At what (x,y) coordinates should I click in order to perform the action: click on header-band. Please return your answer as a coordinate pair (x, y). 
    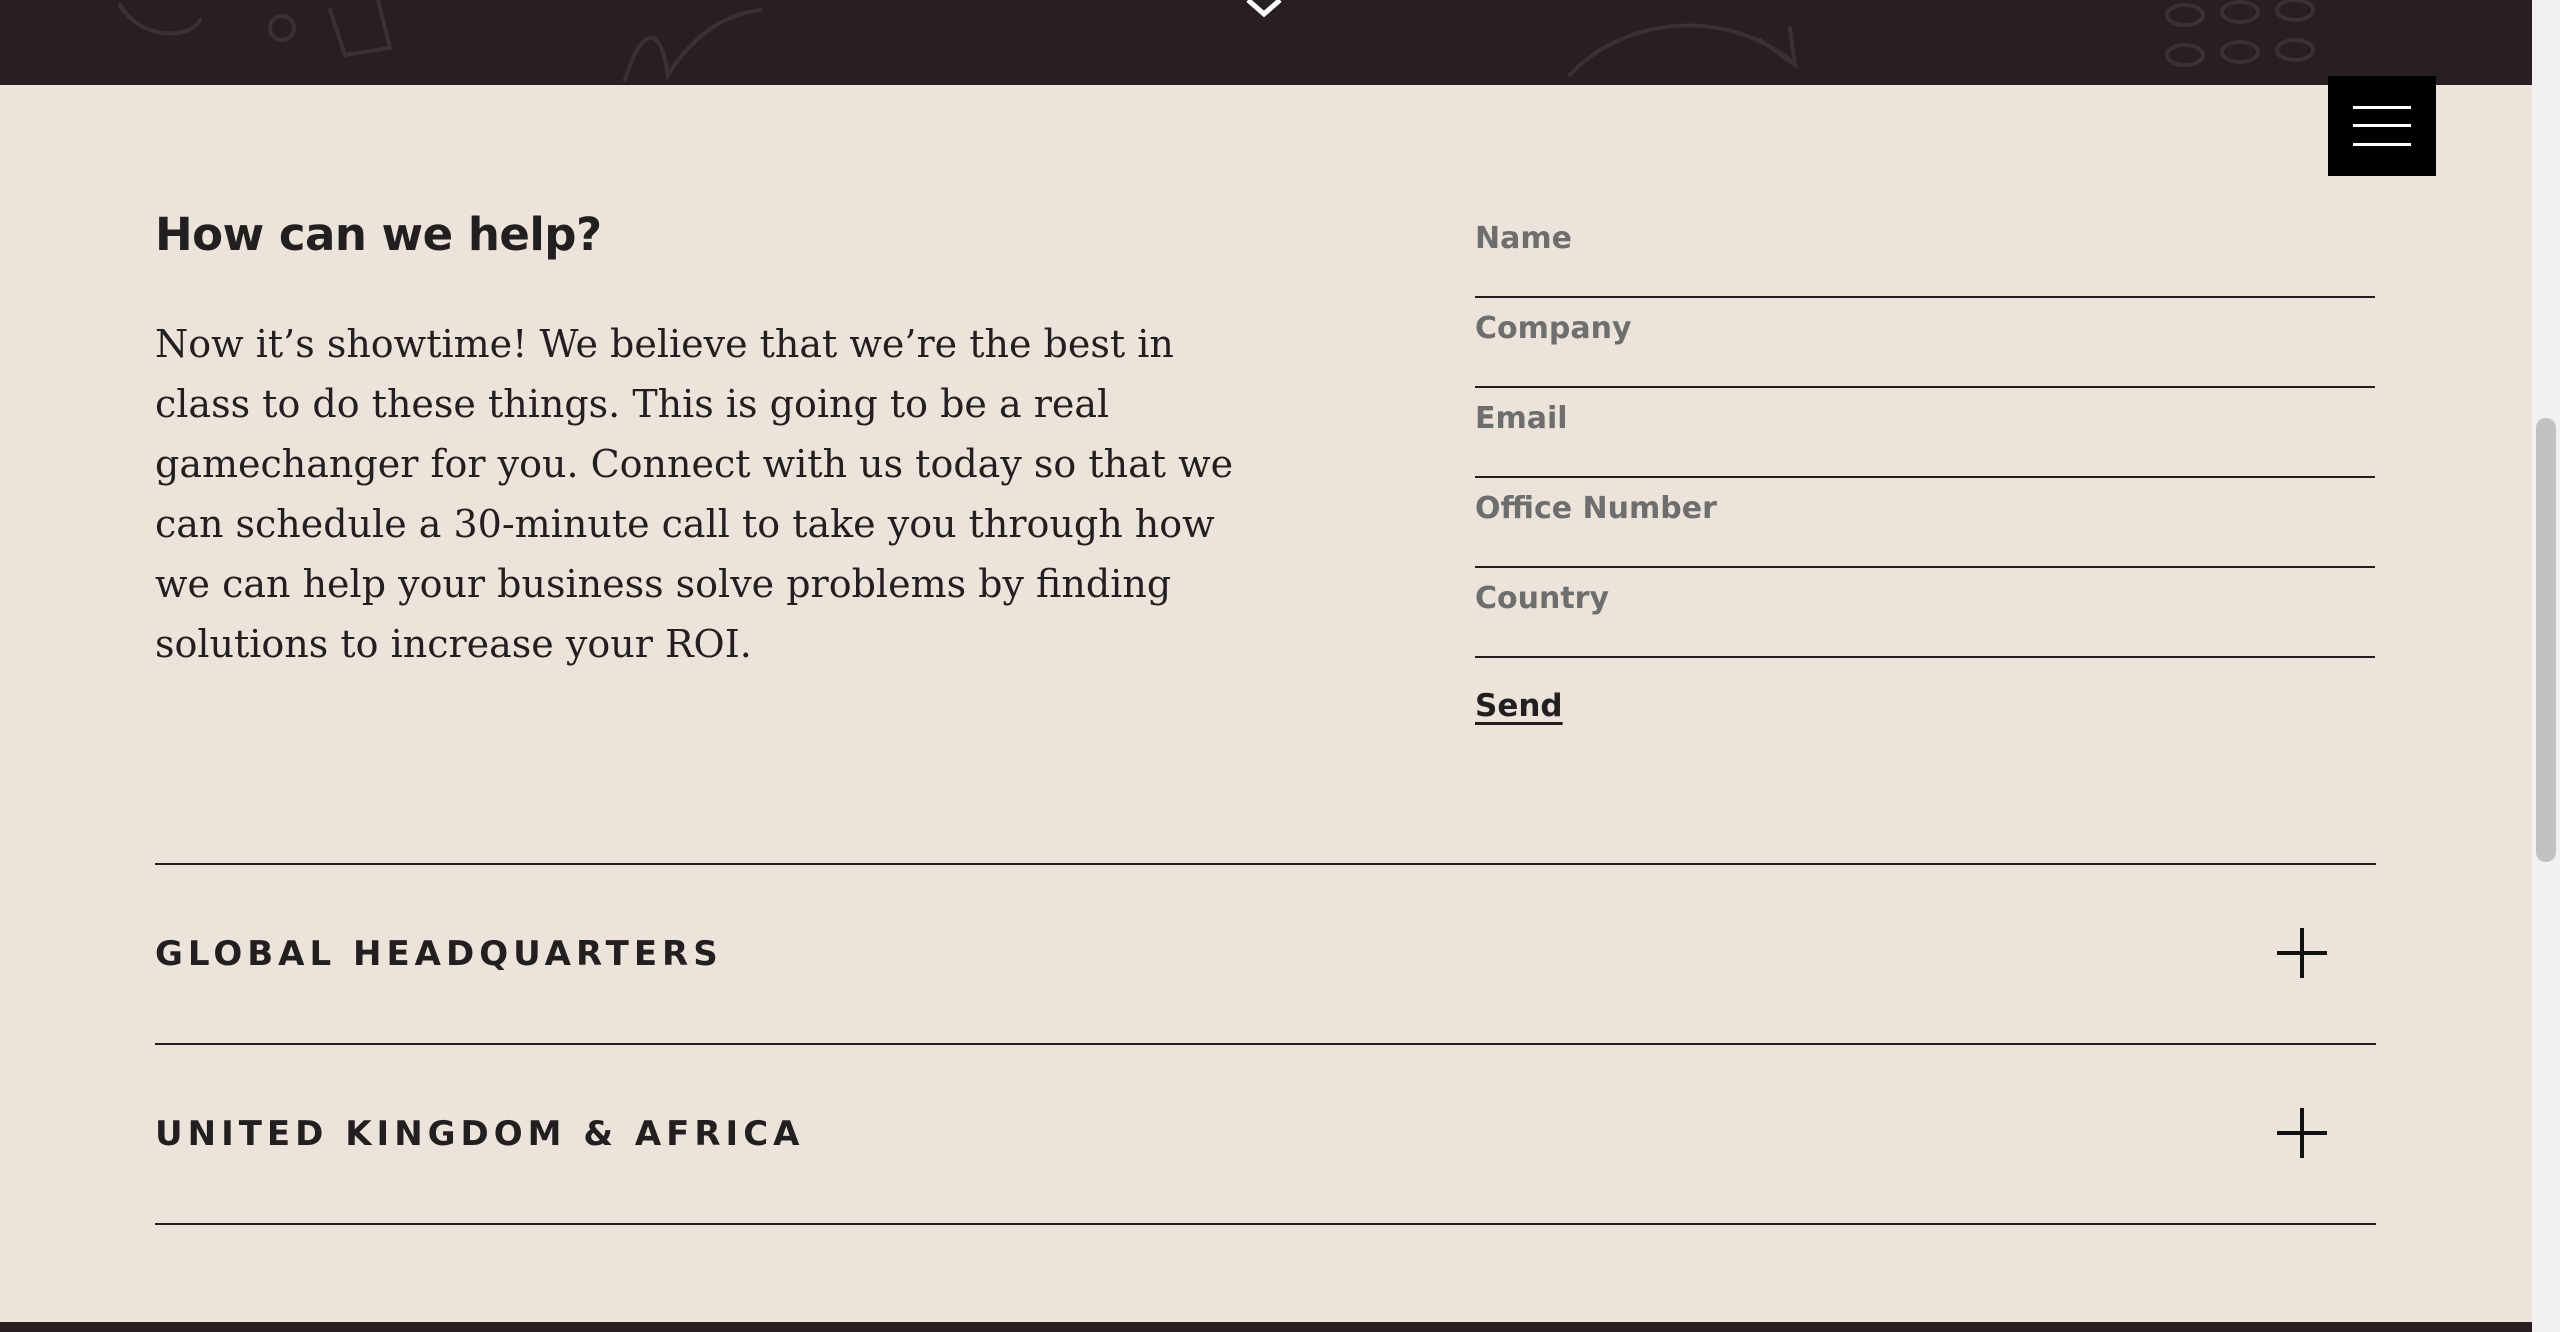
    Looking at the image, I should click on (1266, 42).